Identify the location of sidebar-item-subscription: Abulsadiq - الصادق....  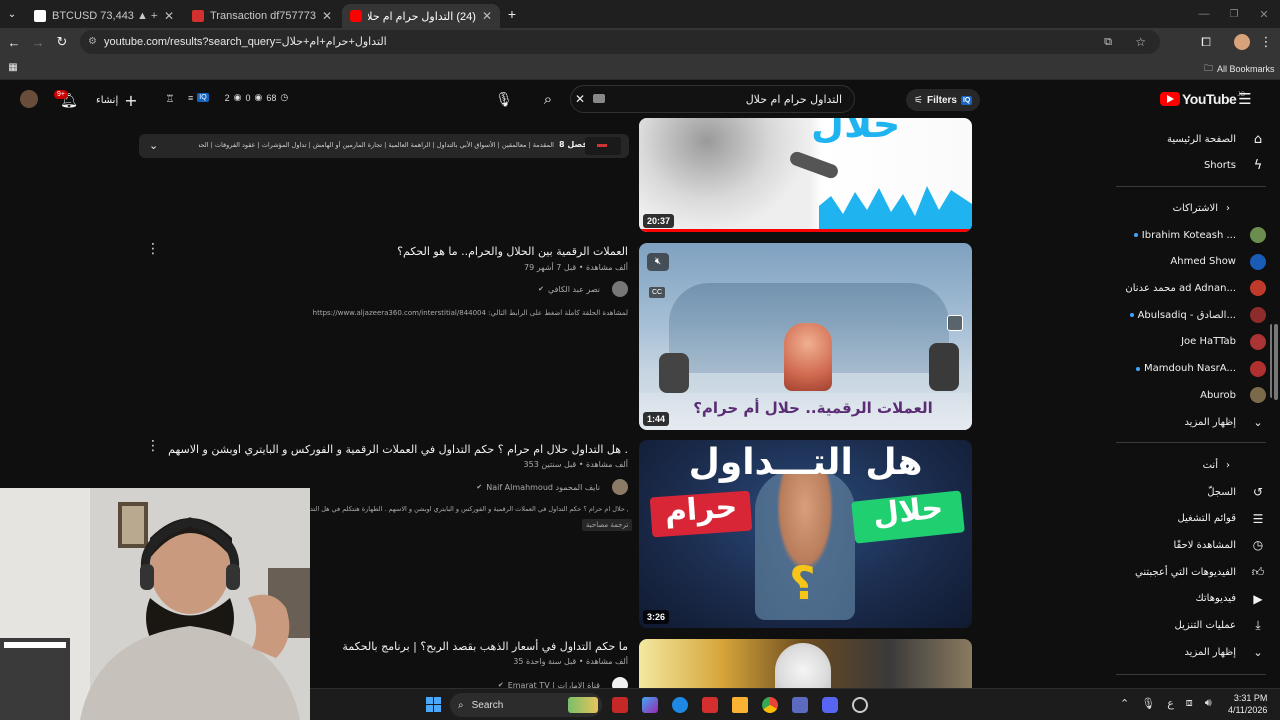
(1191, 315).